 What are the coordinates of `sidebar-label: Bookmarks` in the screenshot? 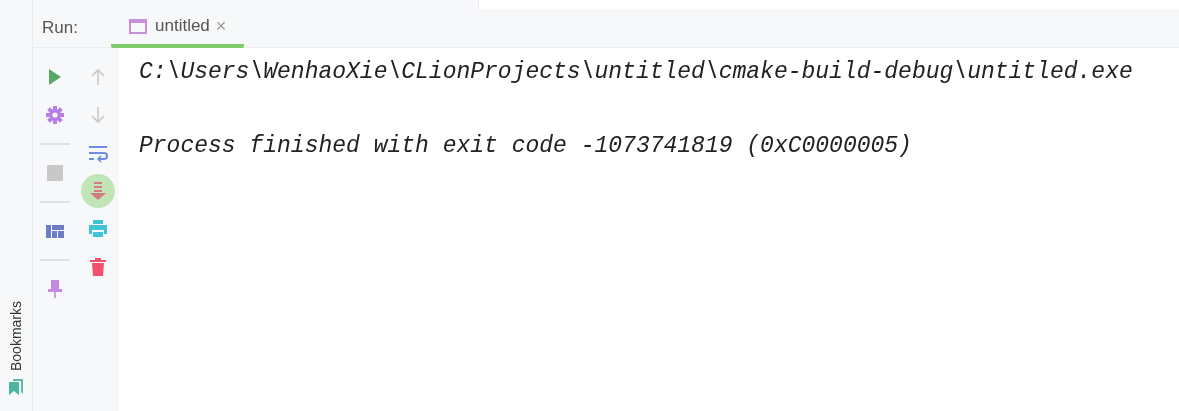 It's located at (16, 335).